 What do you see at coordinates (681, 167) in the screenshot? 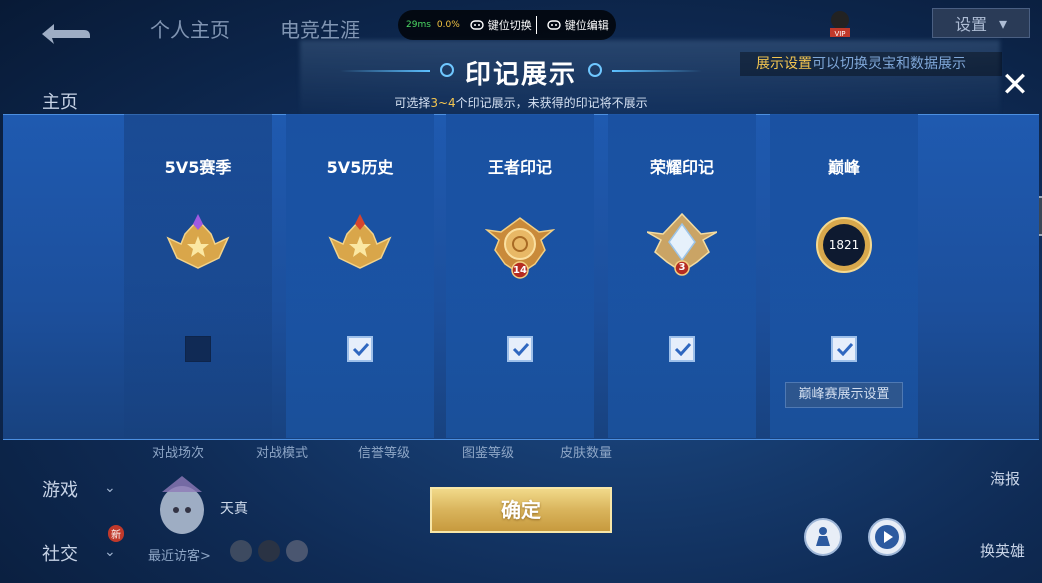
I see `card-title: 荣耀印记` at bounding box center [681, 167].